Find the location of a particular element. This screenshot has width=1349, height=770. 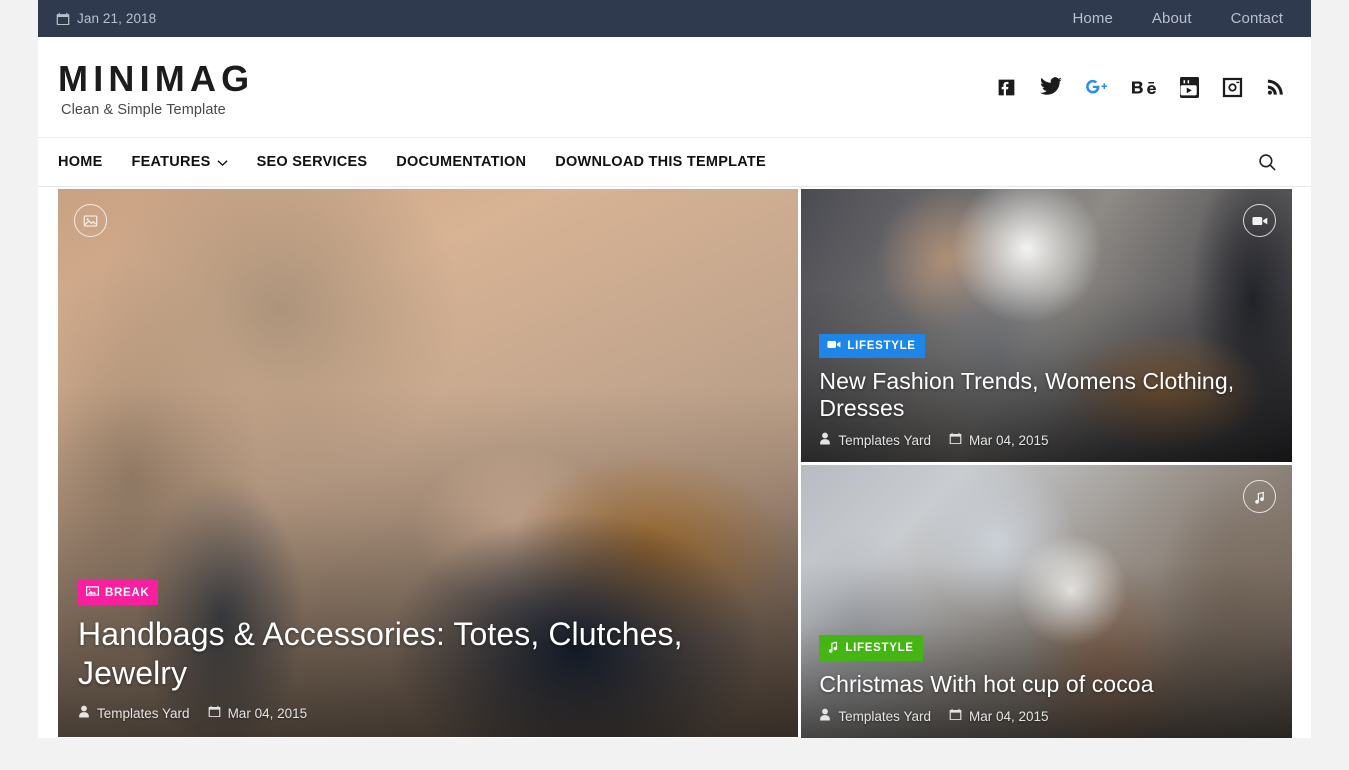

site-header: MINIMAG Clean & Simple Template is located at coordinates (674, 87).